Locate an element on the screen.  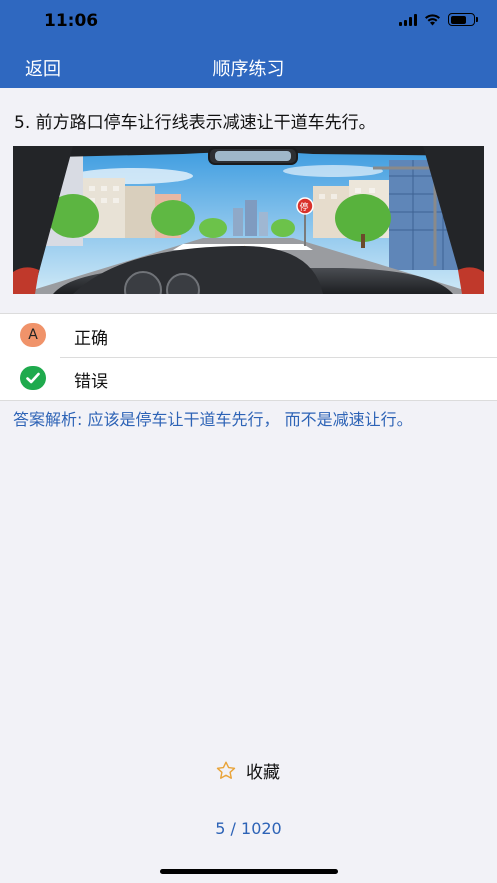
question-text: 5. 前方路口停车让行线表示减速让干道车先行。 is located at coordinates (195, 123).